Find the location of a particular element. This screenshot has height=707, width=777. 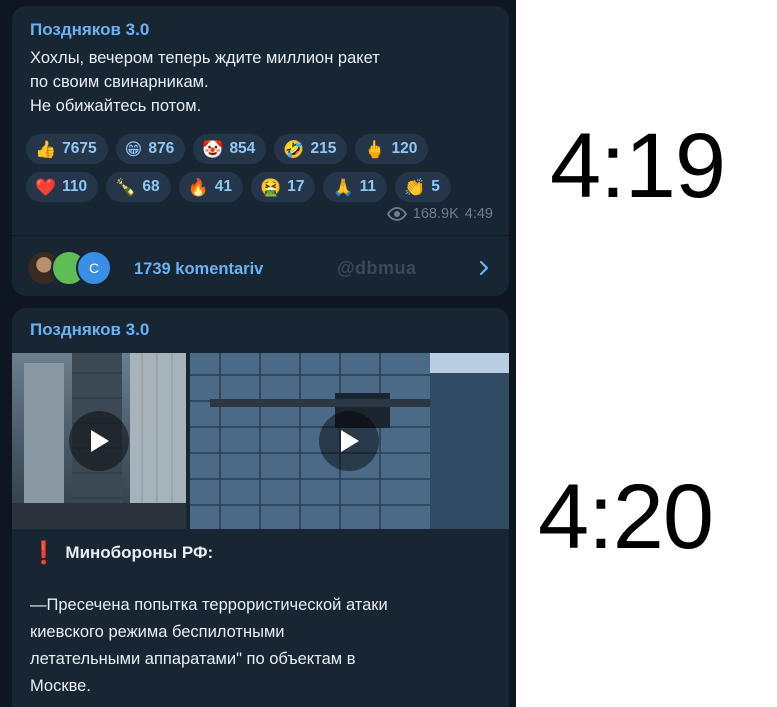

time-caption-top: 4:19 is located at coordinates (638, 166).